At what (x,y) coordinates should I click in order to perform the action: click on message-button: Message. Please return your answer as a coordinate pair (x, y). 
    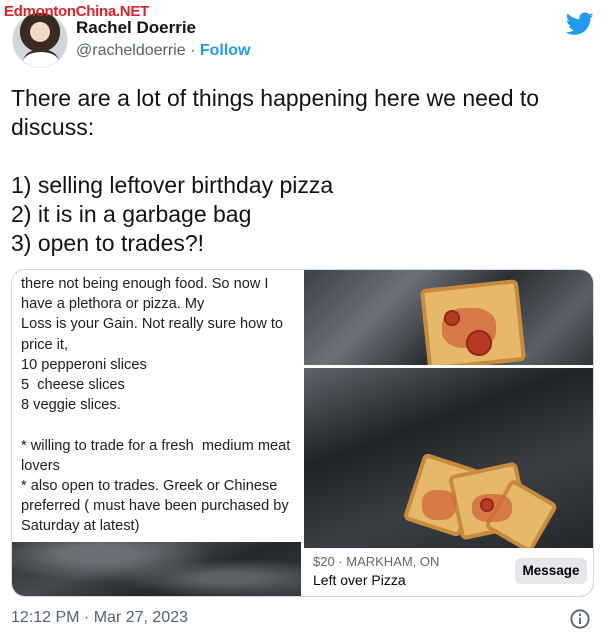
    Looking at the image, I should click on (551, 571).